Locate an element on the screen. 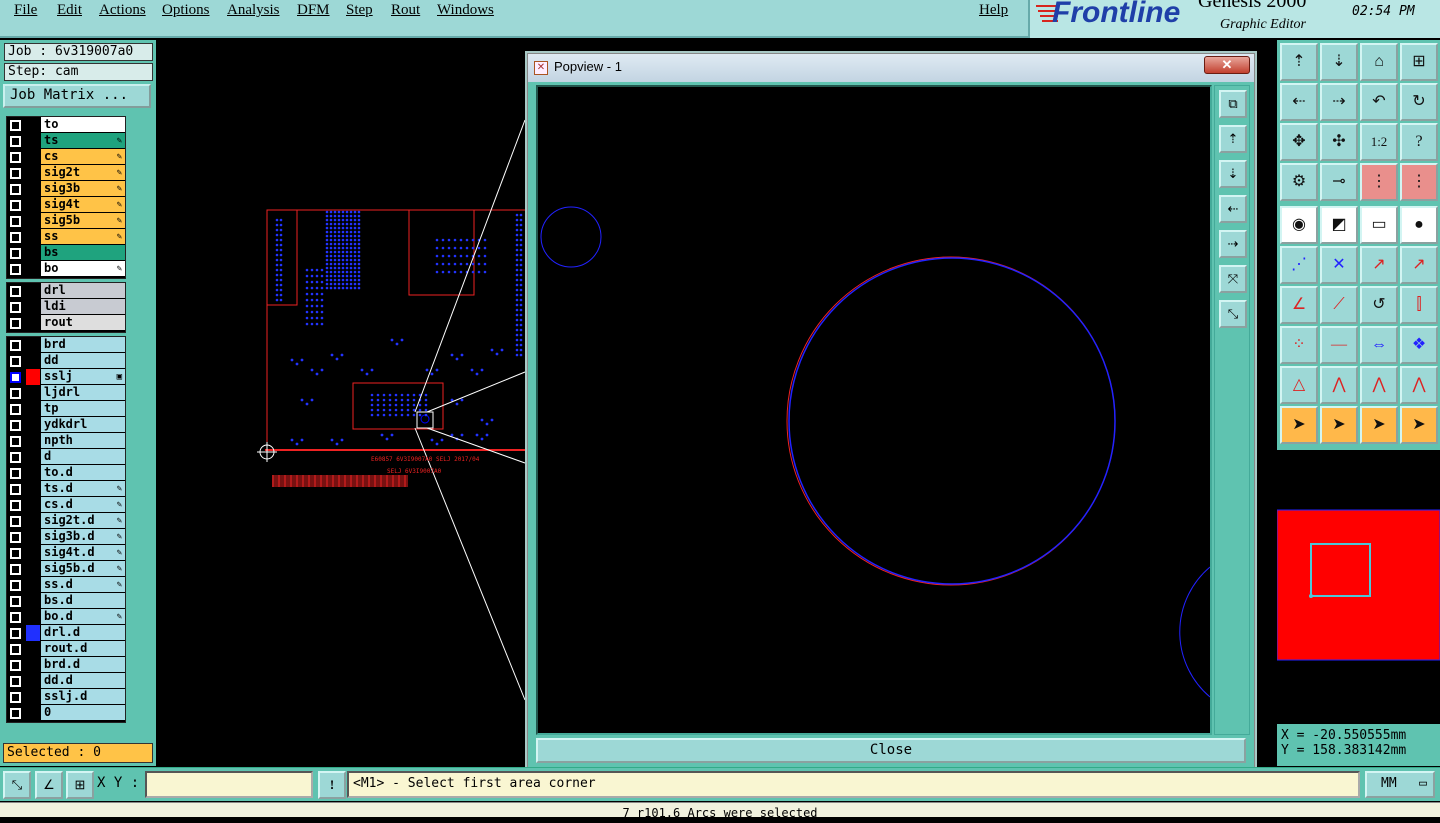 Image resolution: width=1440 pixels, height=823 pixels. menu-actions: Actions is located at coordinates (122, 10).